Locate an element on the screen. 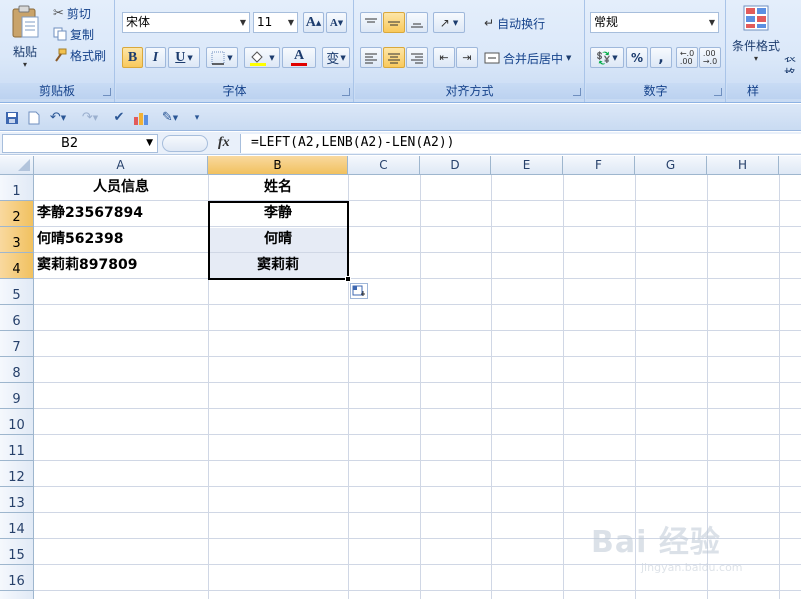  row-header-17: 17 is located at coordinates (17, 595).